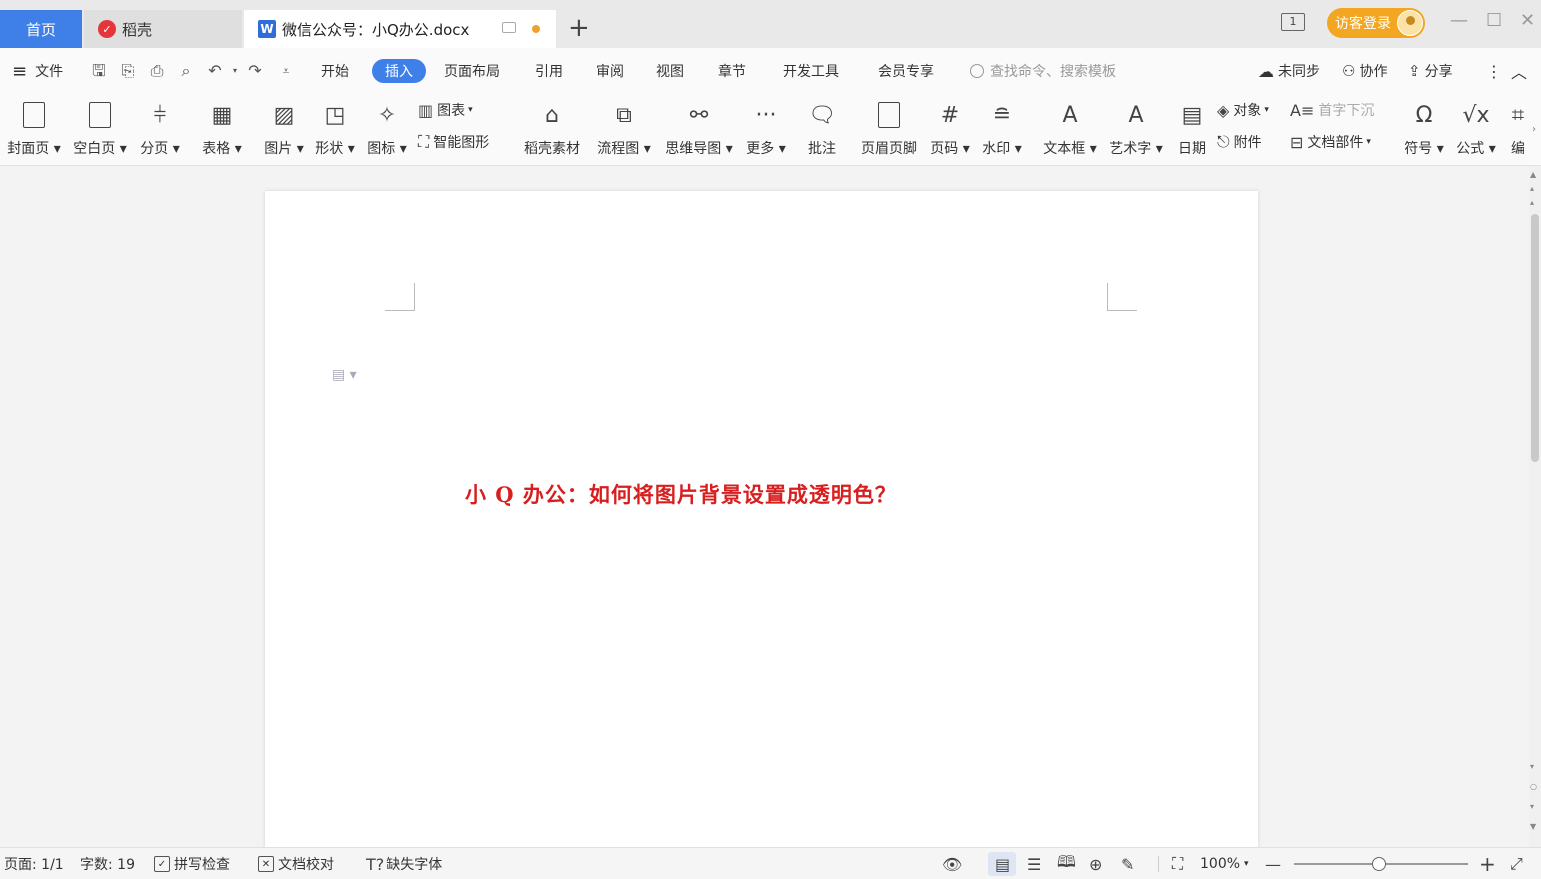 This screenshot has height=879, width=1541. Describe the element at coordinates (1535, 338) in the screenshot. I see `scroll-thumb` at that location.